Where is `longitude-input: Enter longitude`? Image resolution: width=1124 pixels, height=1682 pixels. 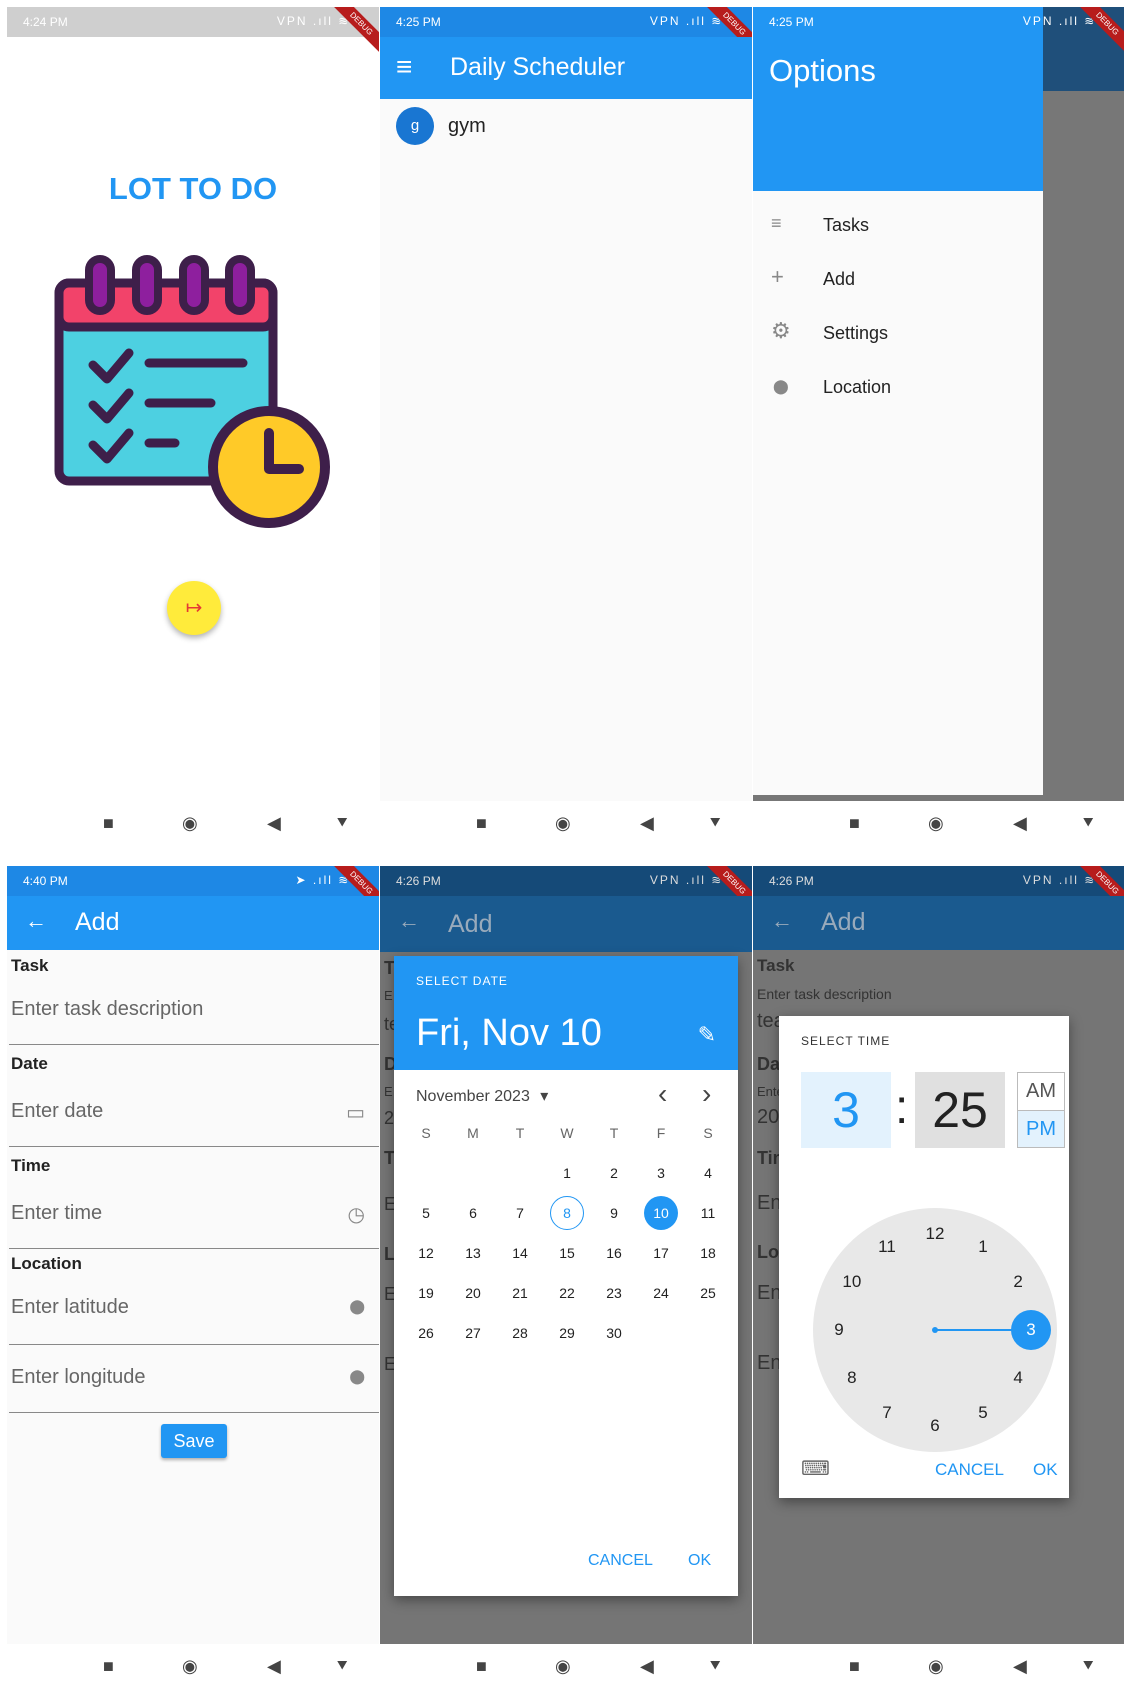
longitude-input: Enter longitude is located at coordinates (78, 1377).